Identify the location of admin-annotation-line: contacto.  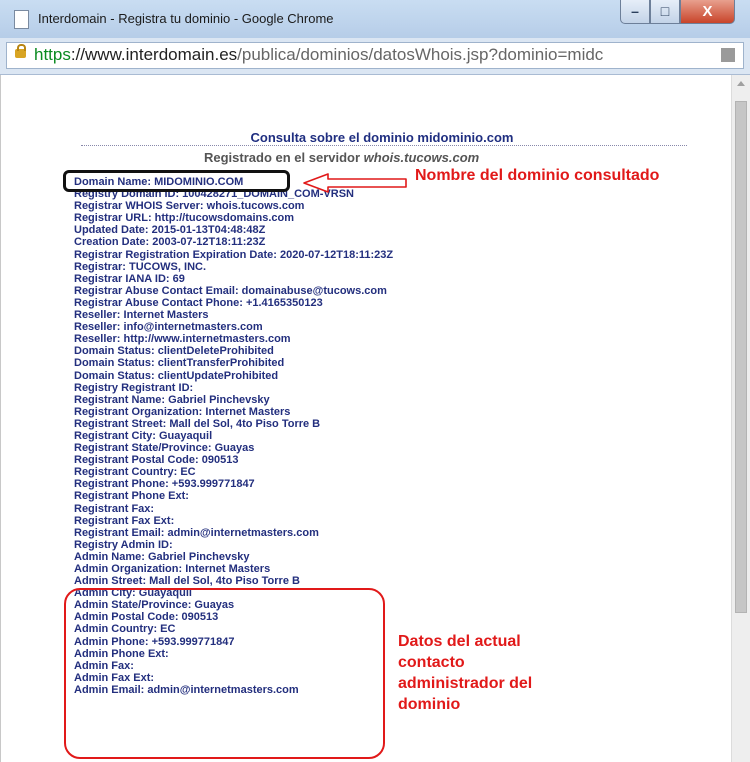
(431, 662).